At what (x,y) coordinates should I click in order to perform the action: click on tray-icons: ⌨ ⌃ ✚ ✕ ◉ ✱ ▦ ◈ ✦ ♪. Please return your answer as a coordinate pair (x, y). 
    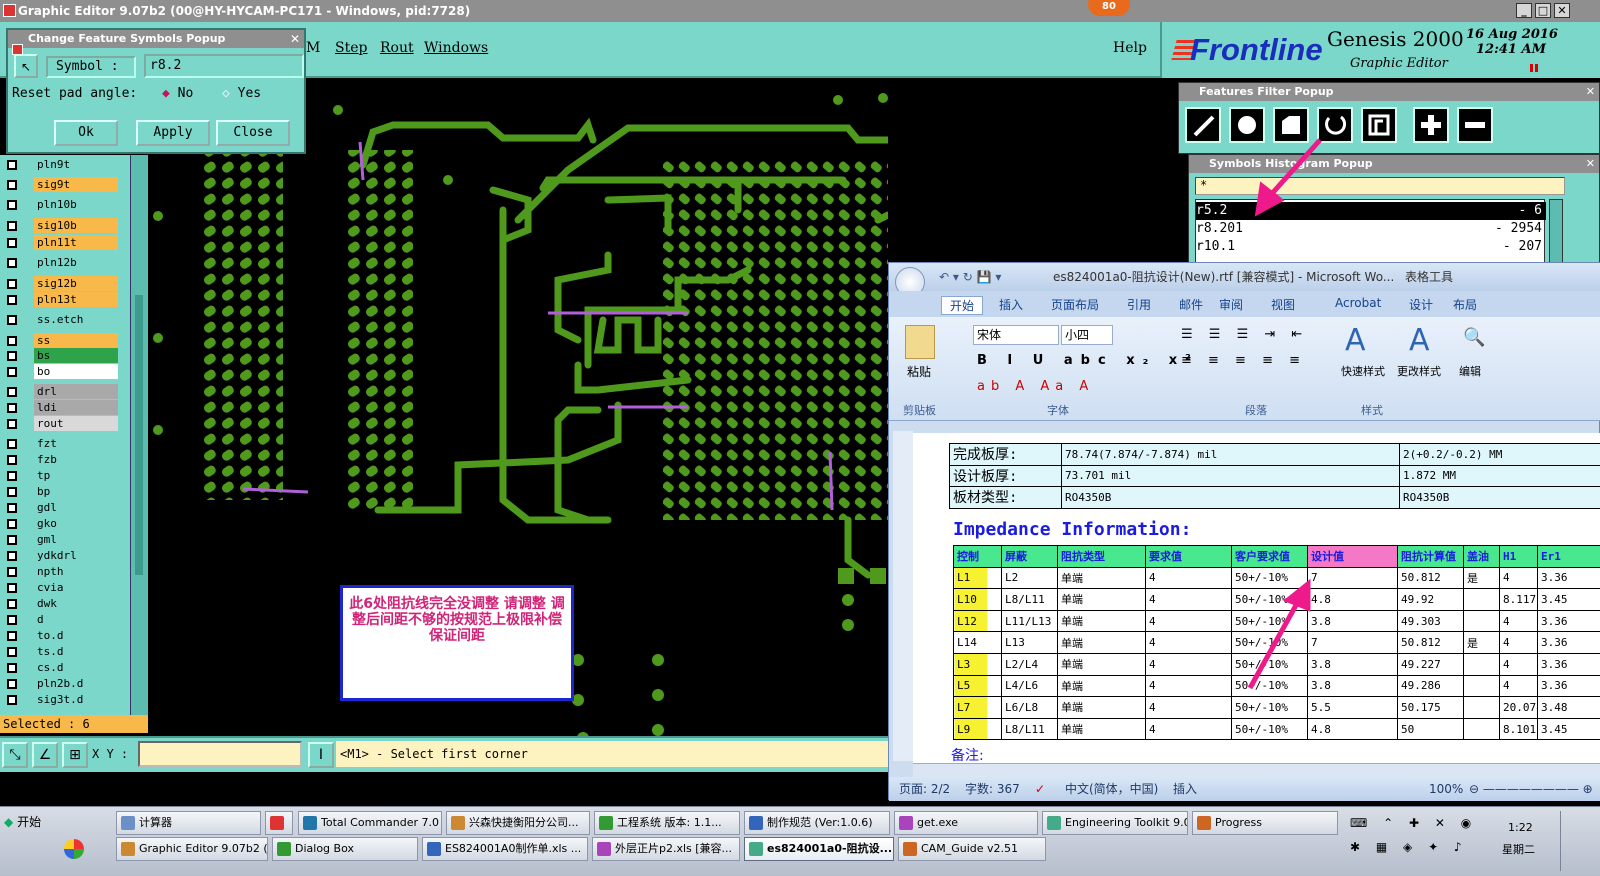
    Looking at the image, I should click on (1415, 839).